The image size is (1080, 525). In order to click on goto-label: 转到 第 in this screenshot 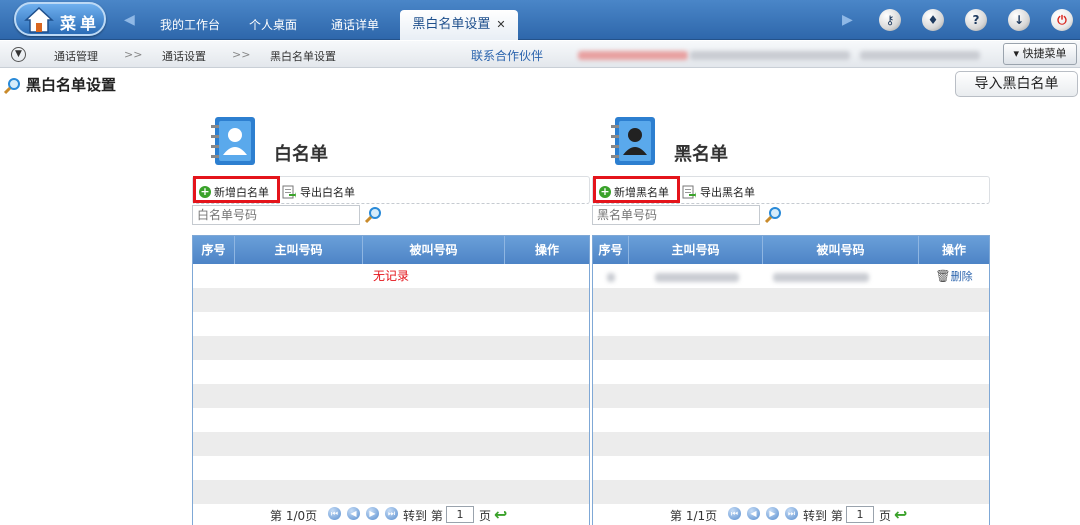, I will do `click(823, 516)`.